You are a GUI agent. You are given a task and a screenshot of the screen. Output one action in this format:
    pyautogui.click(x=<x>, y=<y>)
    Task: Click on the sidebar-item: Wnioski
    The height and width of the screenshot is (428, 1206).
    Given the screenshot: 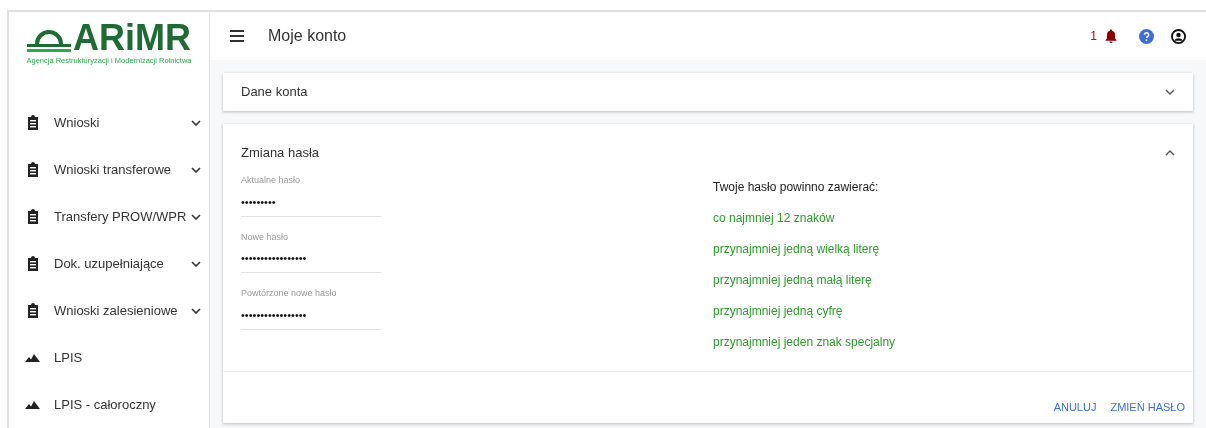 What is the action you would take?
    pyautogui.click(x=77, y=122)
    